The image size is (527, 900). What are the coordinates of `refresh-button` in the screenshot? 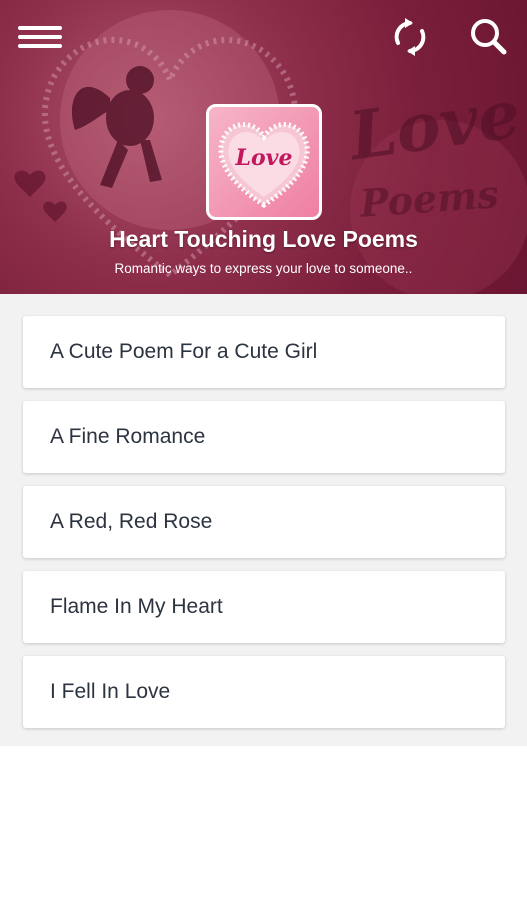 It's located at (410, 37).